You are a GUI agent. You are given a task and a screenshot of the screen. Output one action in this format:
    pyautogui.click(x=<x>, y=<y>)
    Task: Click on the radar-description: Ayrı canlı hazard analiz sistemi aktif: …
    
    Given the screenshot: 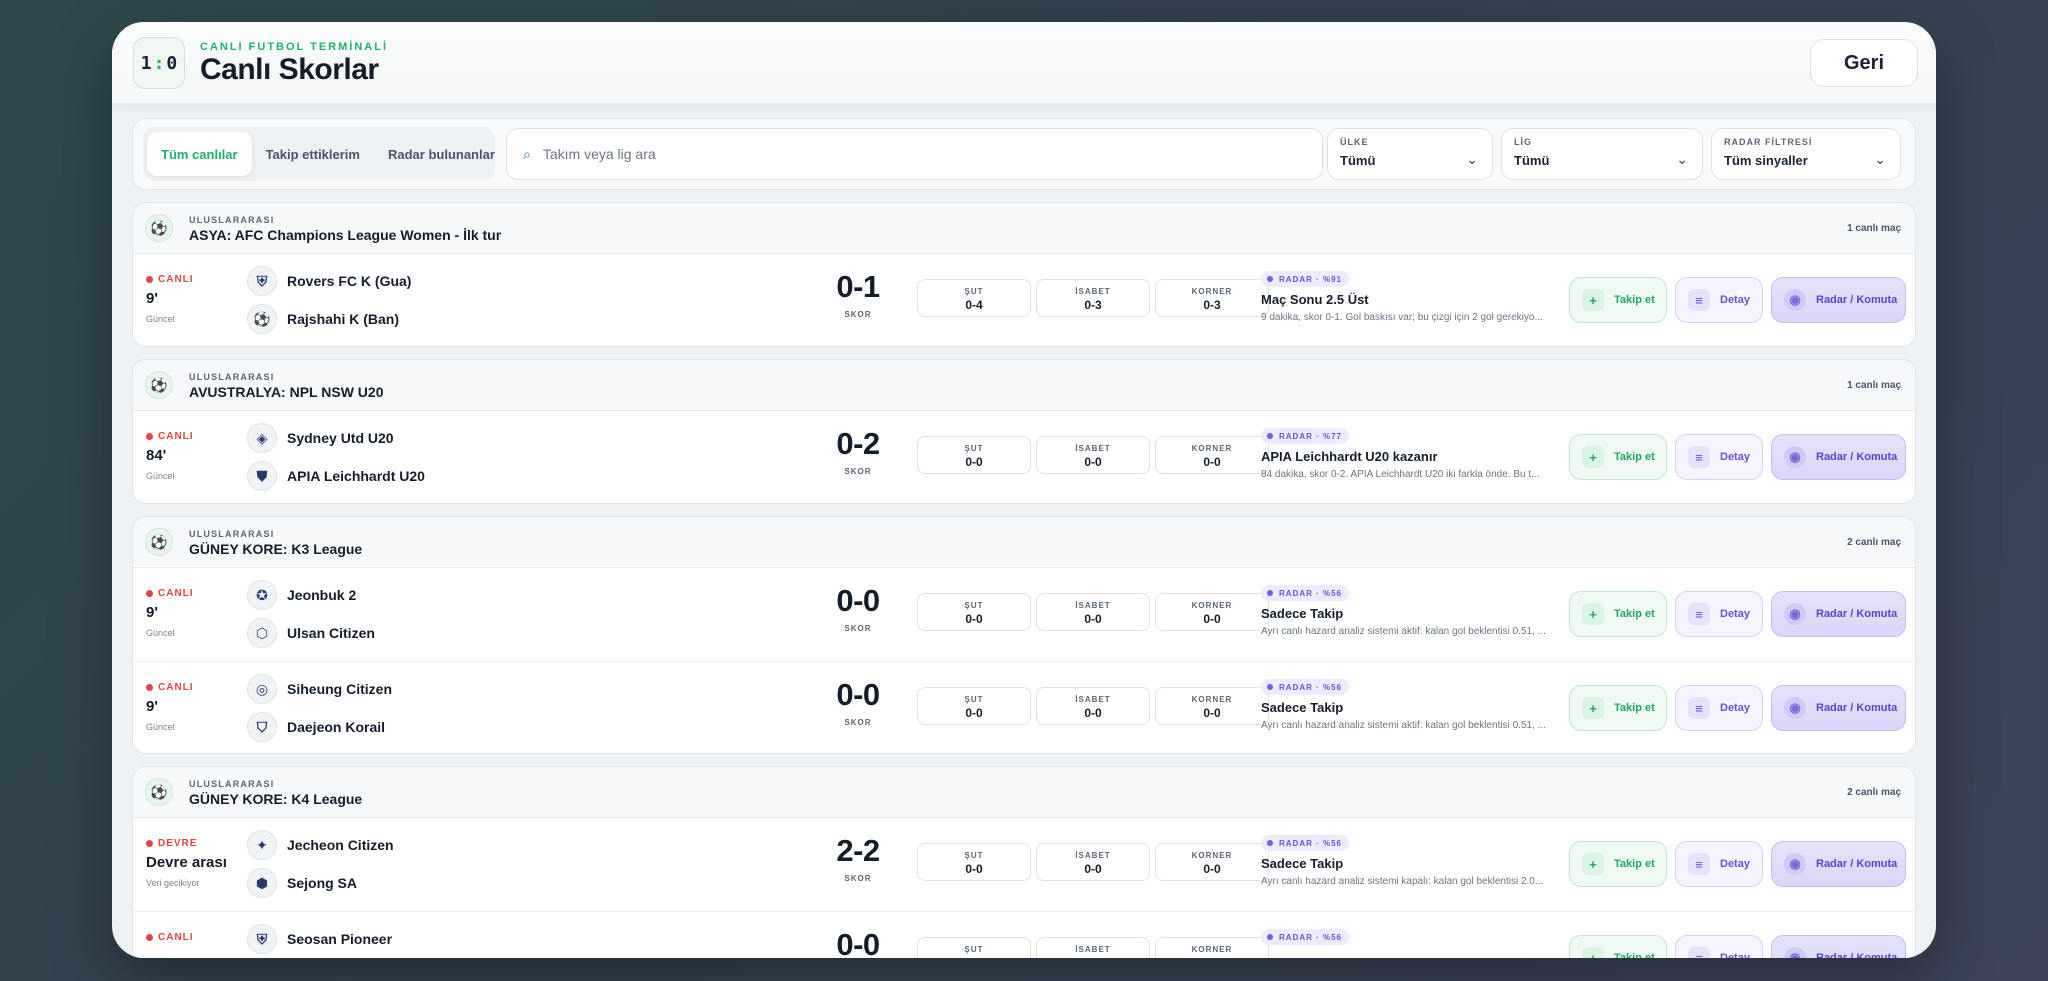 What is the action you would take?
    pyautogui.click(x=1403, y=725)
    